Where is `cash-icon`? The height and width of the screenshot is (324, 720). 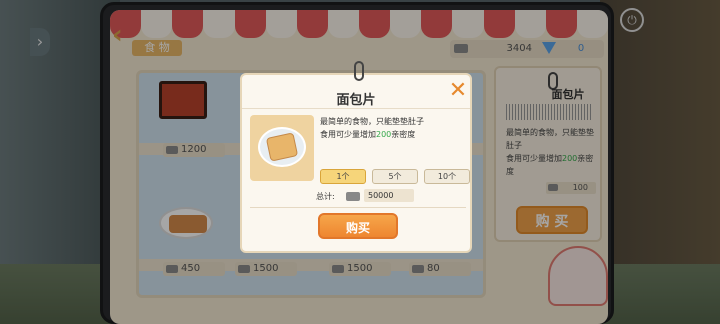
cash-icon is located at coordinates (353, 196).